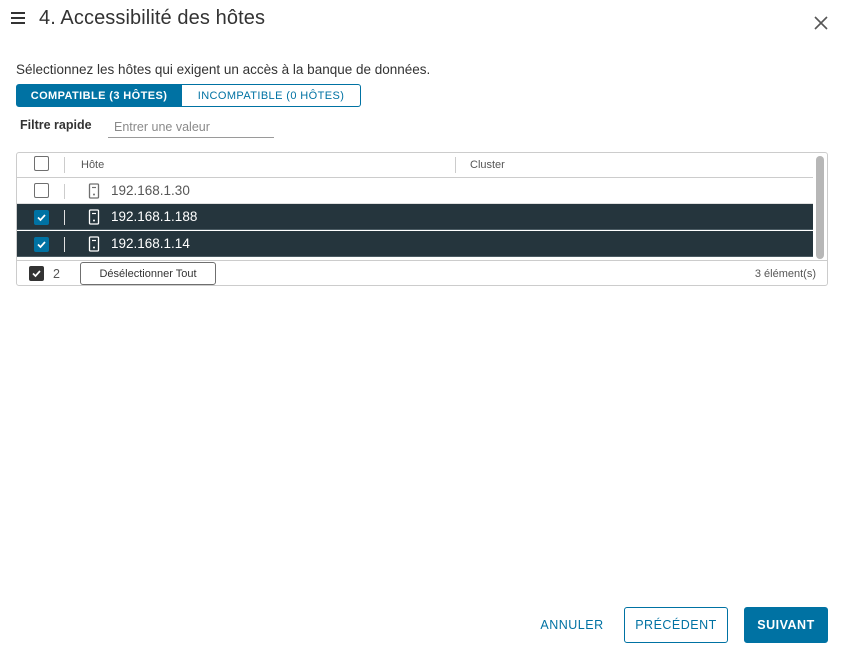 The width and height of the screenshot is (845, 658). I want to click on host-name: 192.168.1.188, so click(154, 216).